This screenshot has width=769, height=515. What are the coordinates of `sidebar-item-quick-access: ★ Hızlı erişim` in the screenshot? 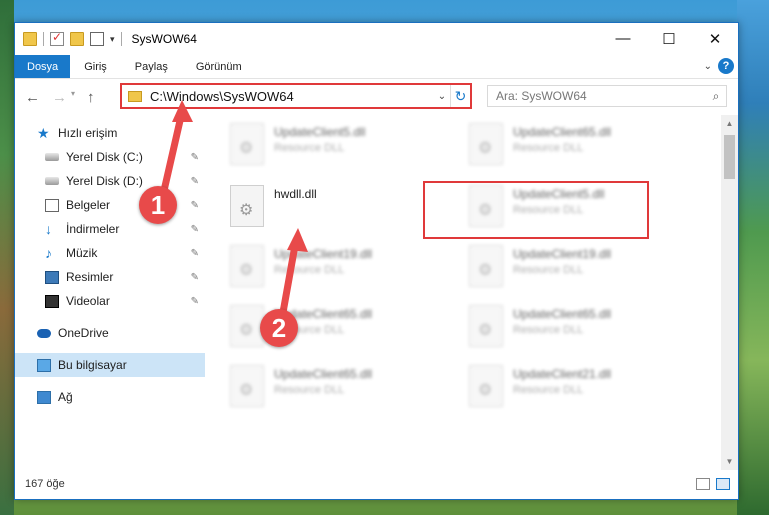 It's located at (110, 133).